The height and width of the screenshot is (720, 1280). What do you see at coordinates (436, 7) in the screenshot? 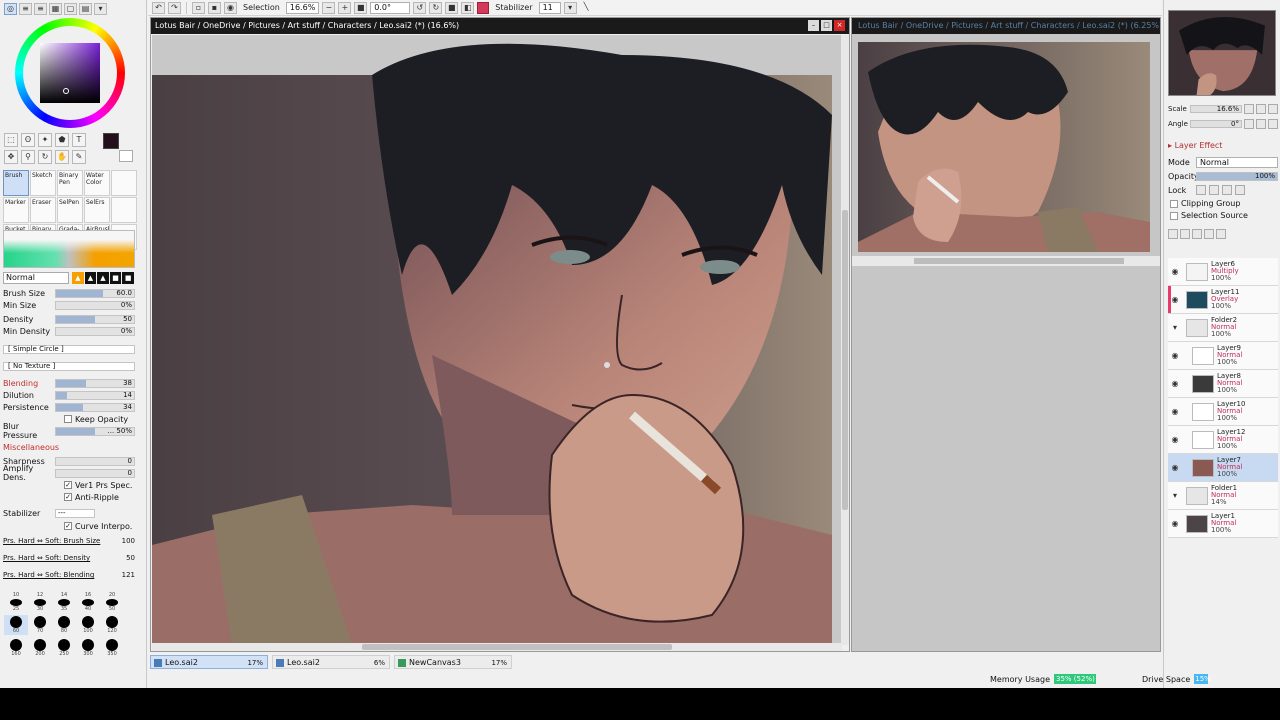
I see `rotate-right-button: ↻` at bounding box center [436, 7].